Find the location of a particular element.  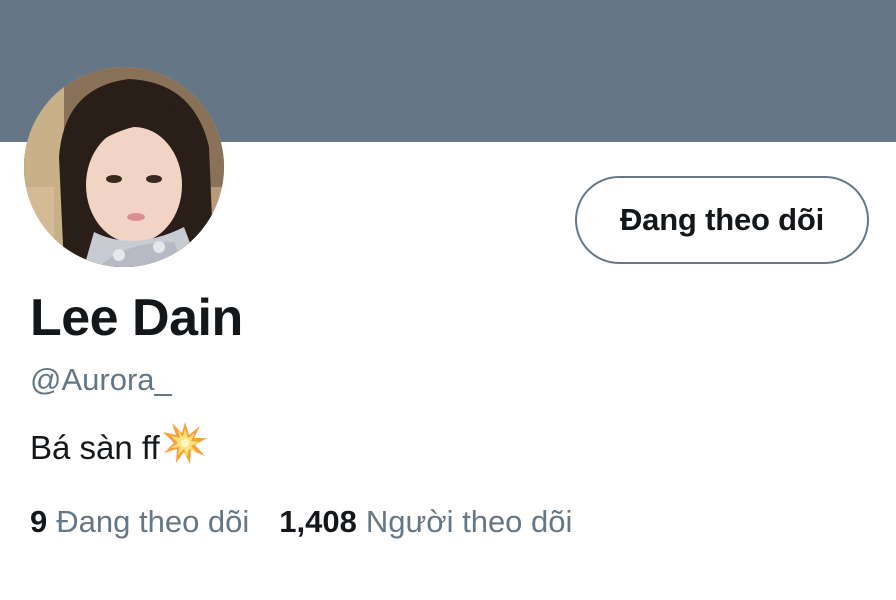

profile-stats: 9 Đang theo dõi 1,408 Người theo dõi is located at coordinates (301, 521).